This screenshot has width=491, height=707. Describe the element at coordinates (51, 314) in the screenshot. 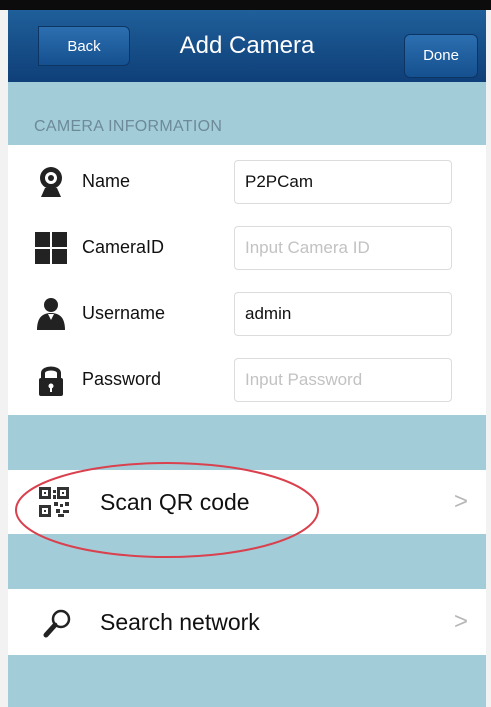

I see `user-icon` at that location.